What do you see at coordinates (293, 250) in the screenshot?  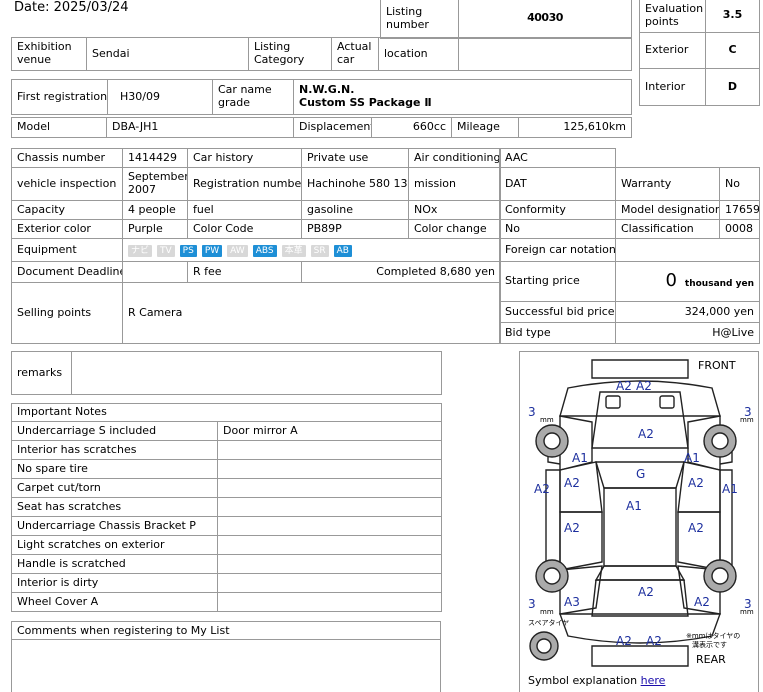 I see `equipment-badge: 本革` at bounding box center [293, 250].